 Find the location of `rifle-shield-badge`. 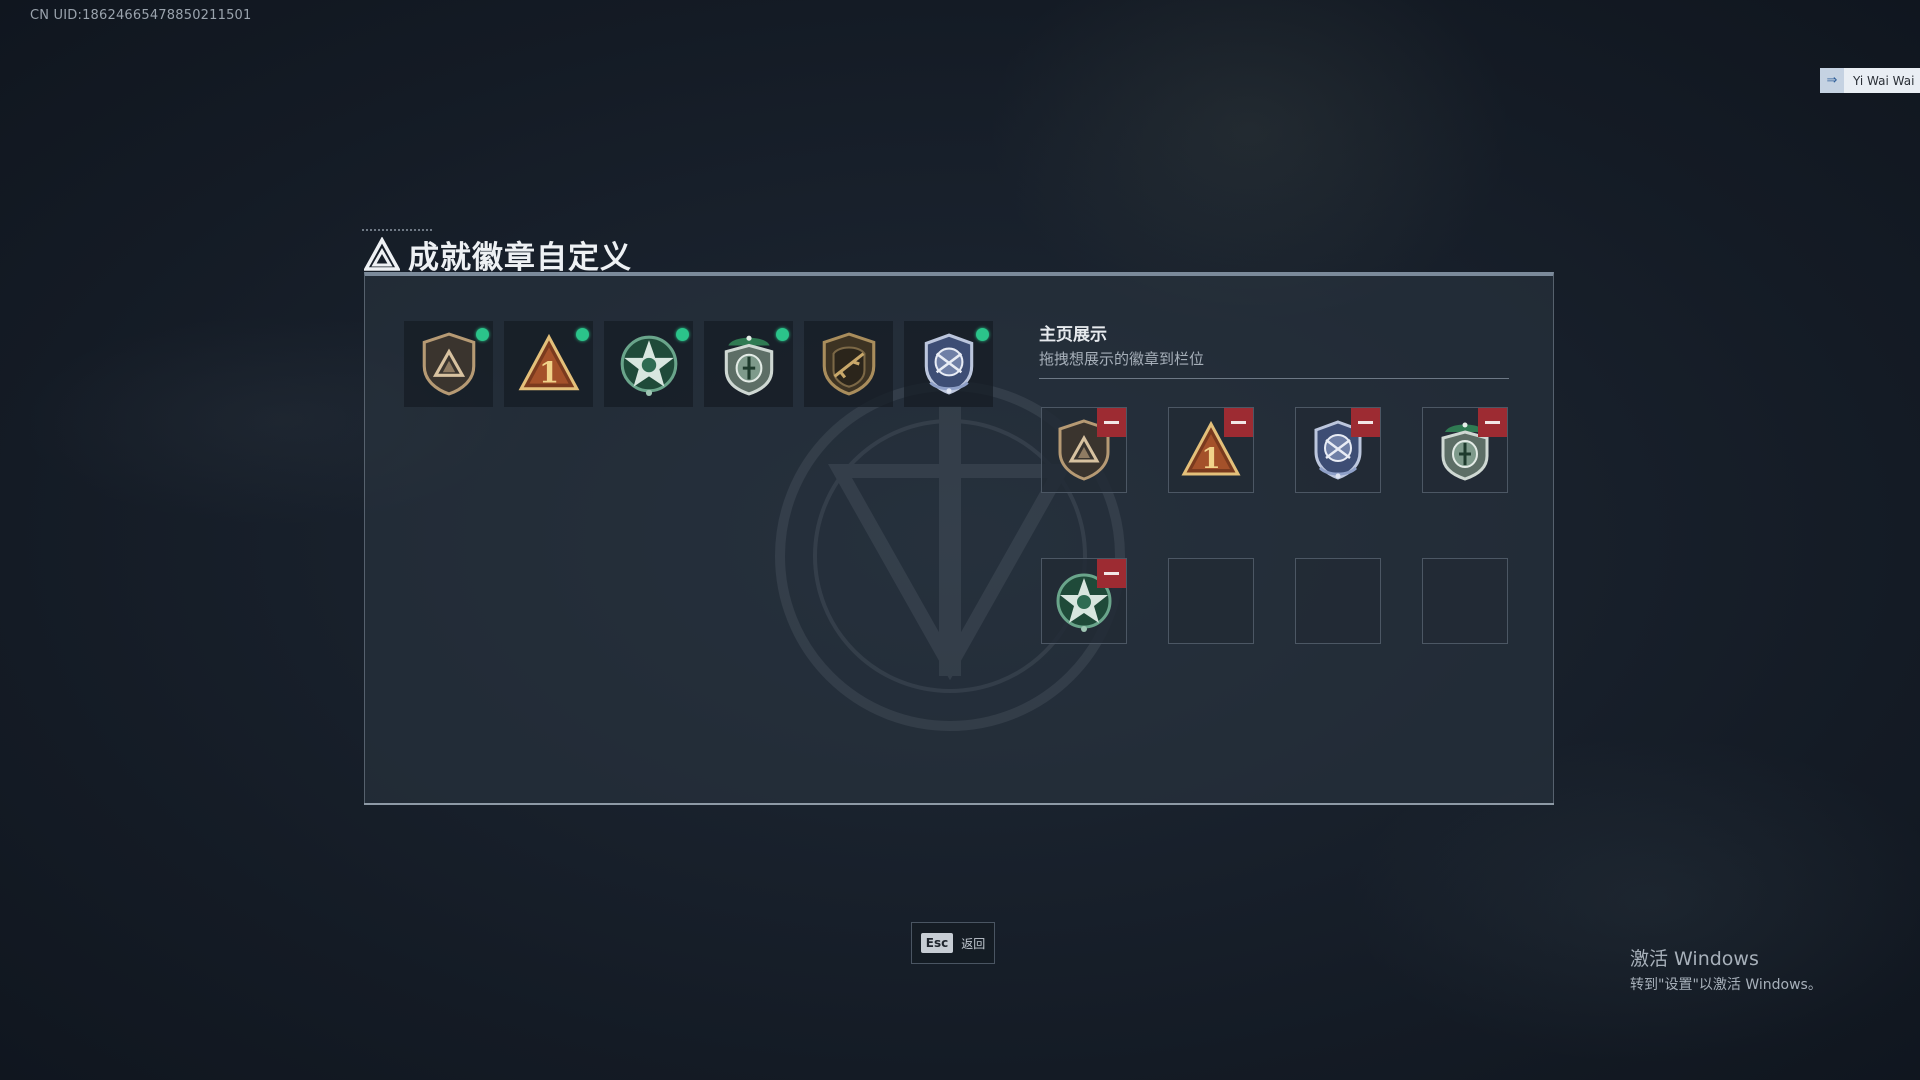

rifle-shield-badge is located at coordinates (849, 364).